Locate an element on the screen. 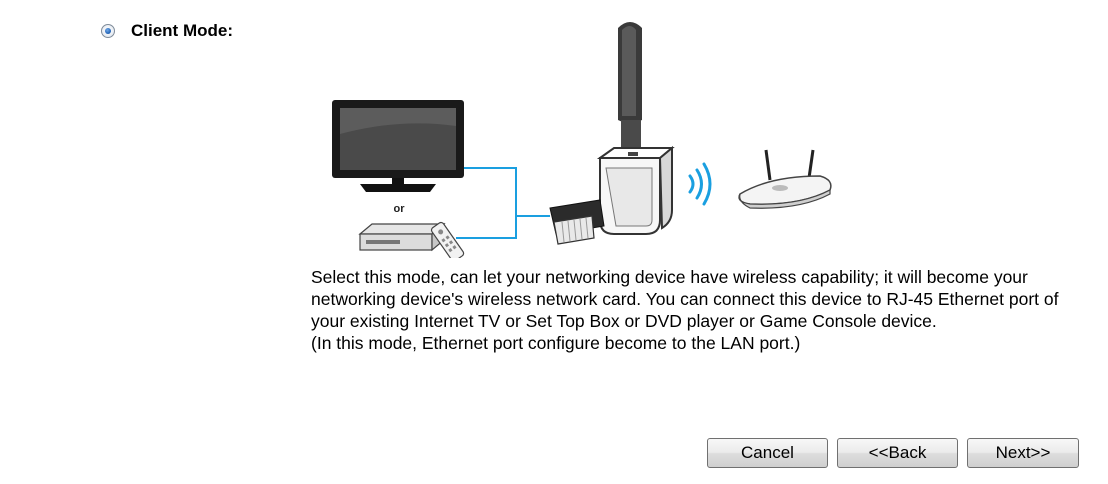  ethernet-cables is located at coordinates (503, 203).